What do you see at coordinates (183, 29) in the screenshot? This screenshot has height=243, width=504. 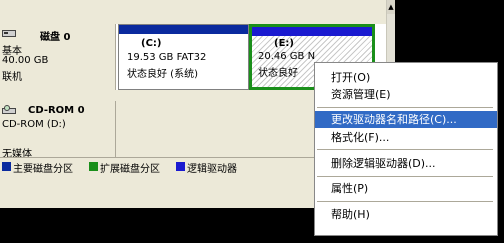 I see `primary-partition-bar` at bounding box center [183, 29].